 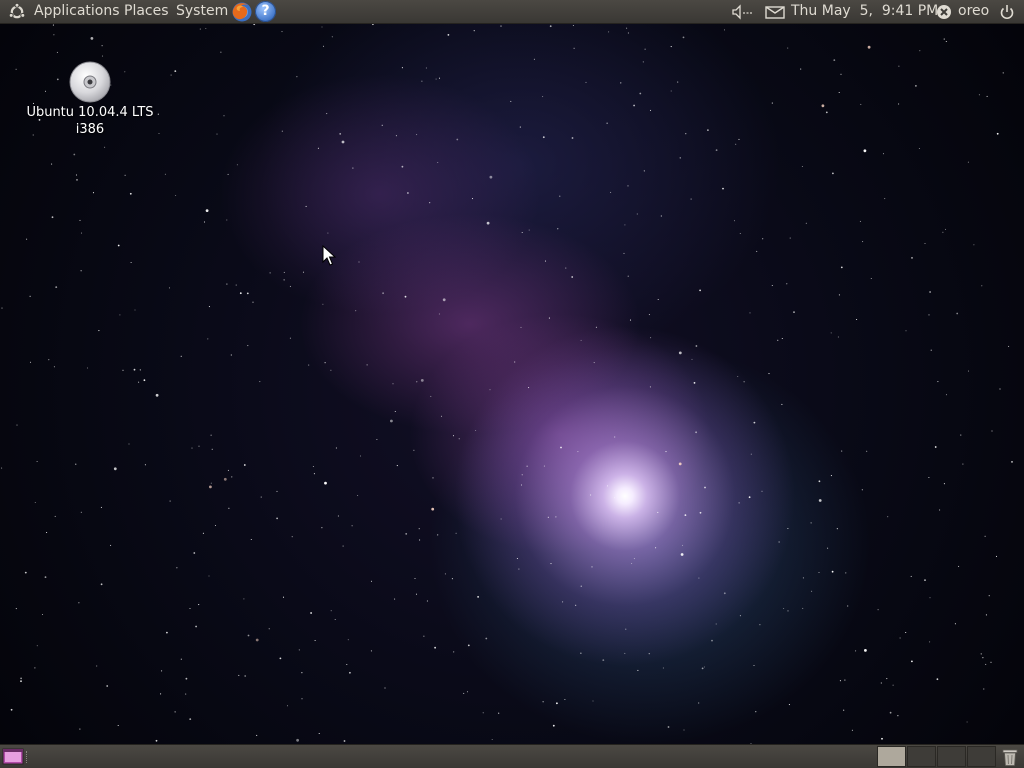 What do you see at coordinates (146, 12) in the screenshot?
I see `menu-places: Places` at bounding box center [146, 12].